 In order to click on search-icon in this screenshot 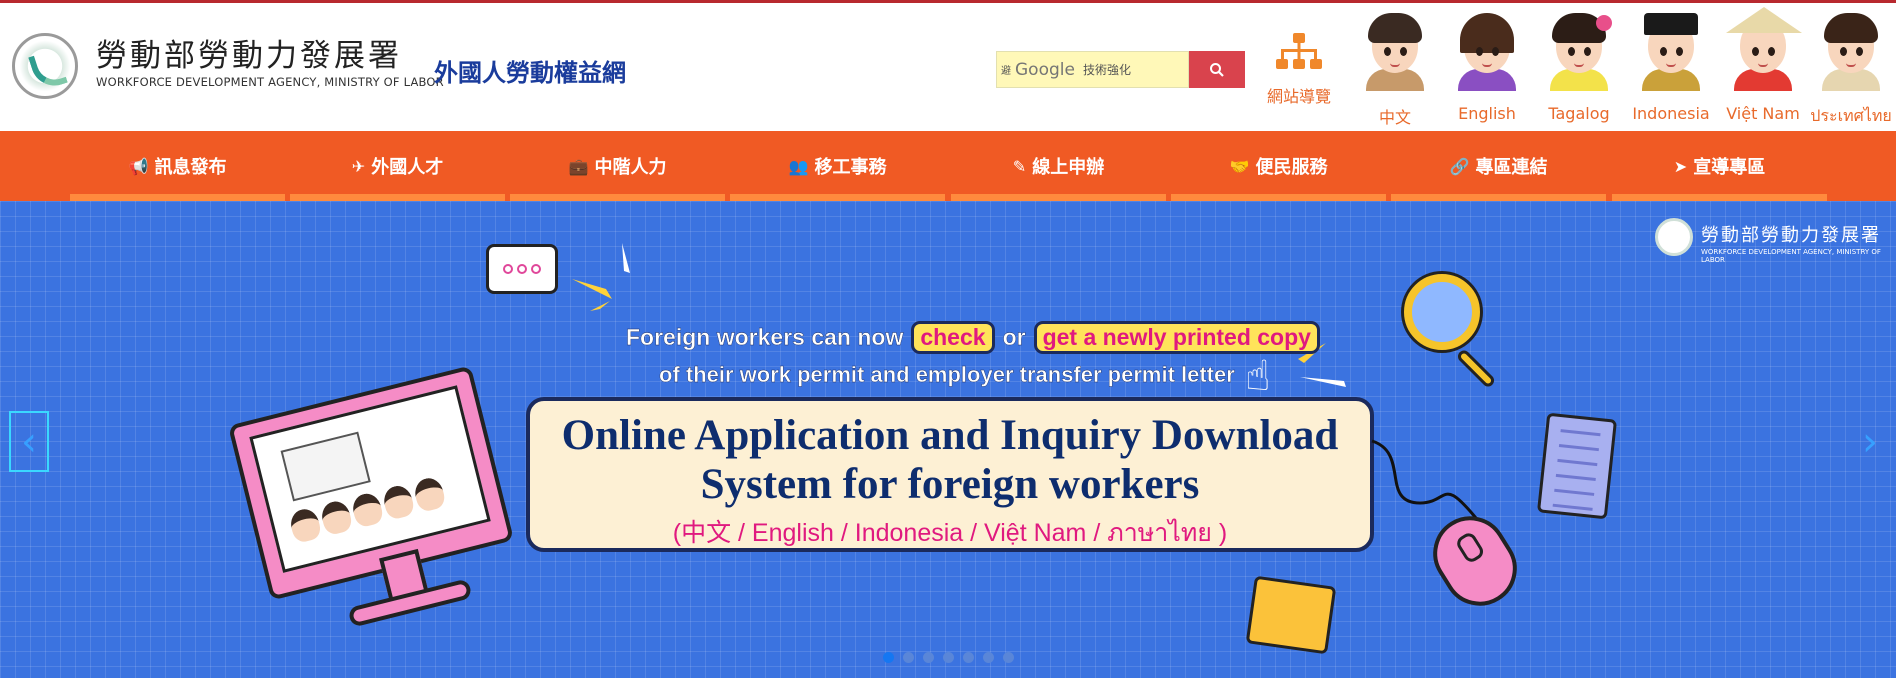, I will do `click(1217, 69)`.